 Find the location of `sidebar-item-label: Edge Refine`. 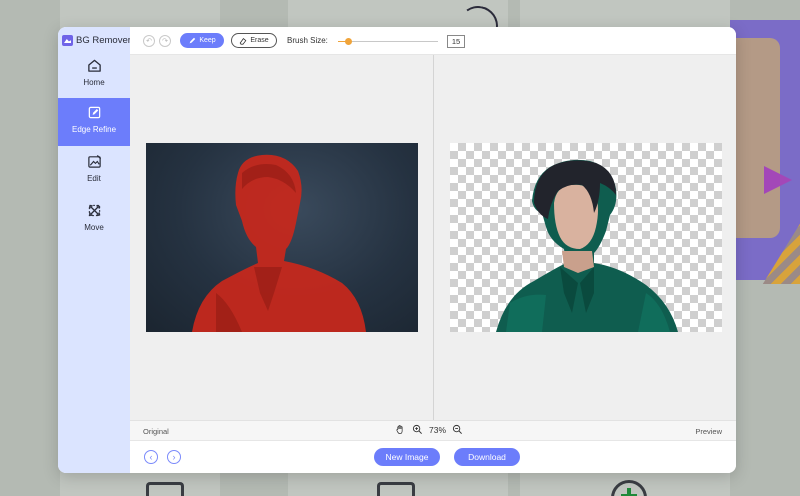

sidebar-item-label: Edge Refine is located at coordinates (94, 129).